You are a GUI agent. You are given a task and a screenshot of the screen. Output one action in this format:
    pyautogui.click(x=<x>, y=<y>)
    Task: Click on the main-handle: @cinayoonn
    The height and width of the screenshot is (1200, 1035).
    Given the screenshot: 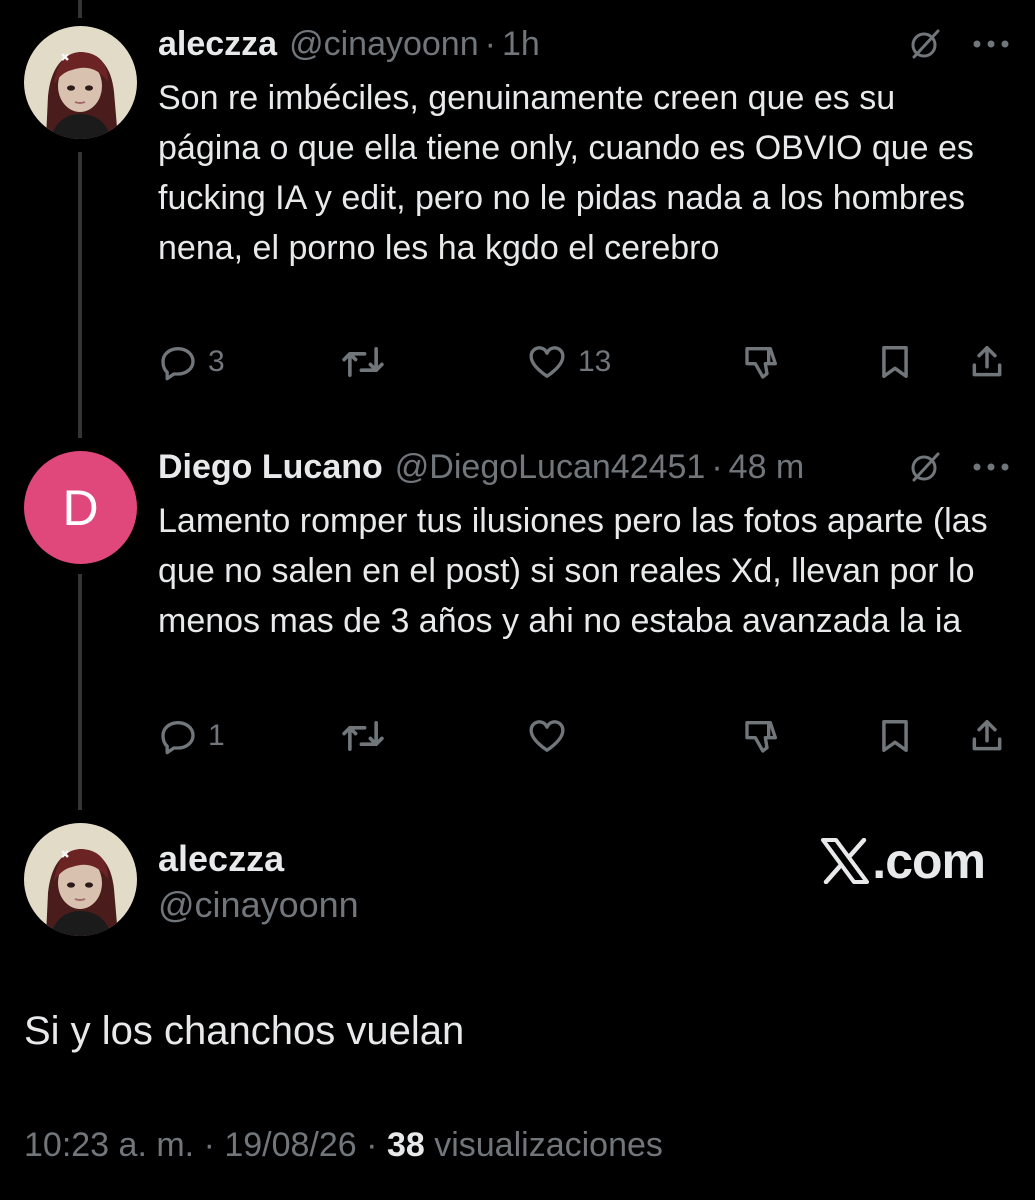 What is the action you would take?
    pyautogui.click(x=258, y=905)
    